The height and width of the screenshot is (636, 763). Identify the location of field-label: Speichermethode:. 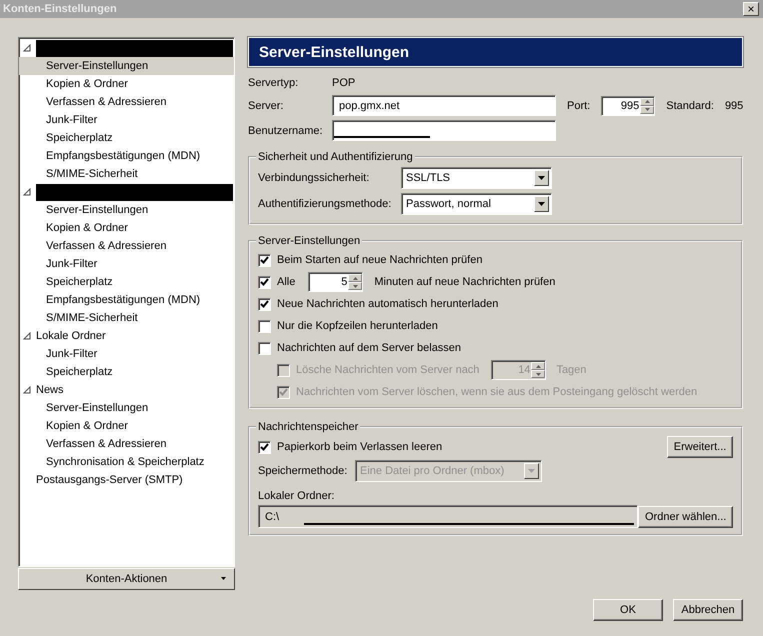
(303, 471).